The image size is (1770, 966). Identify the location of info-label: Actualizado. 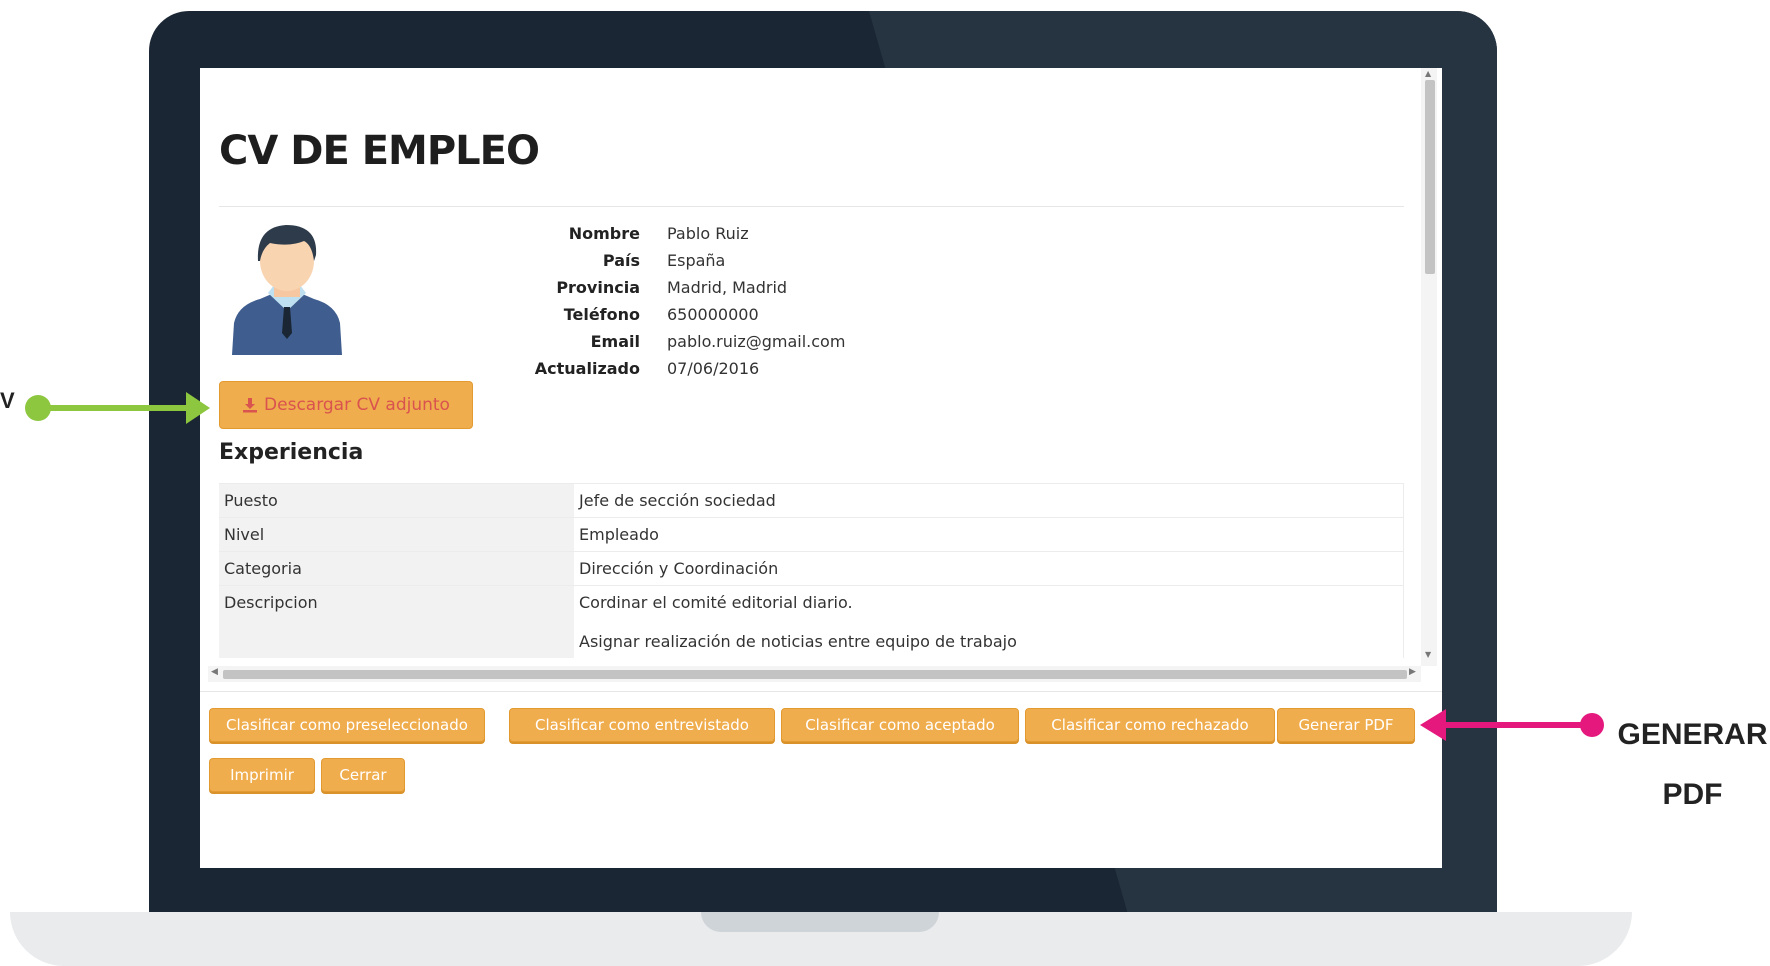
(587, 368).